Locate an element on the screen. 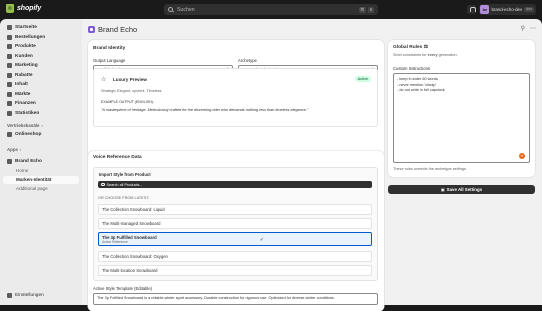  more-icon: ⋯ is located at coordinates (533, 29).